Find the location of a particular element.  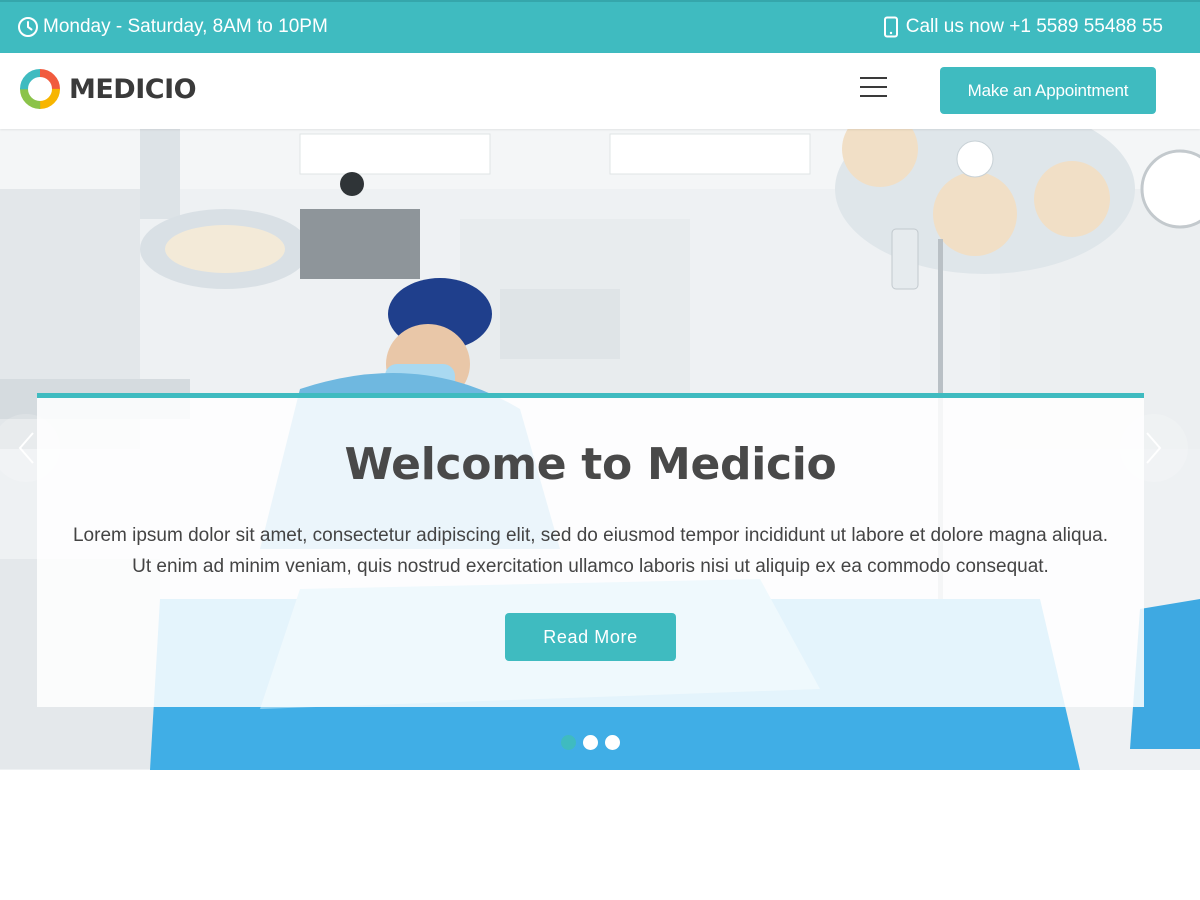

make-appointment-button: Make an Appointment is located at coordinates (1048, 90).